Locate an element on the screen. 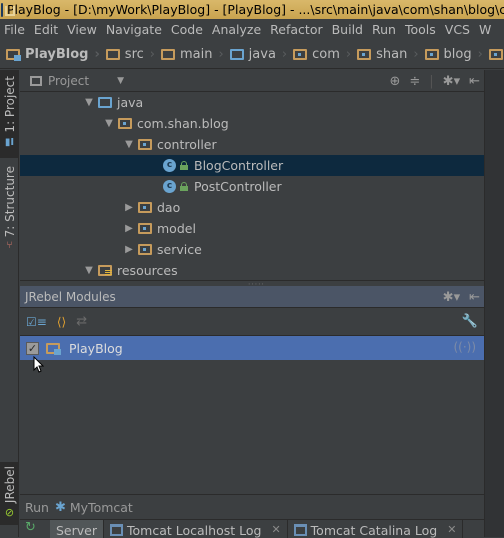  tree-item-com-shan-blog: ▼ com.shan.blog is located at coordinates (252, 123).